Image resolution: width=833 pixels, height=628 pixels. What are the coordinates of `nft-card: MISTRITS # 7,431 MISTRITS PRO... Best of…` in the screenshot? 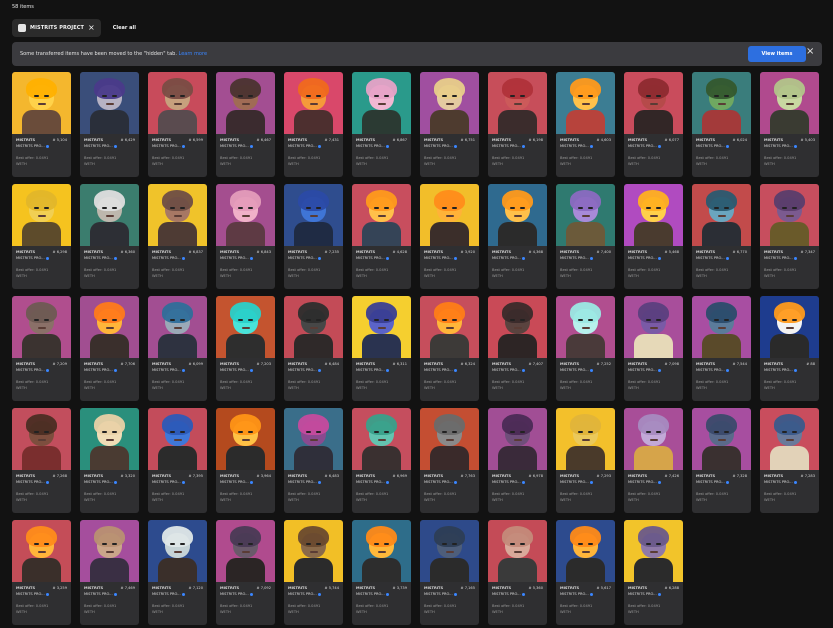 It's located at (313, 124).